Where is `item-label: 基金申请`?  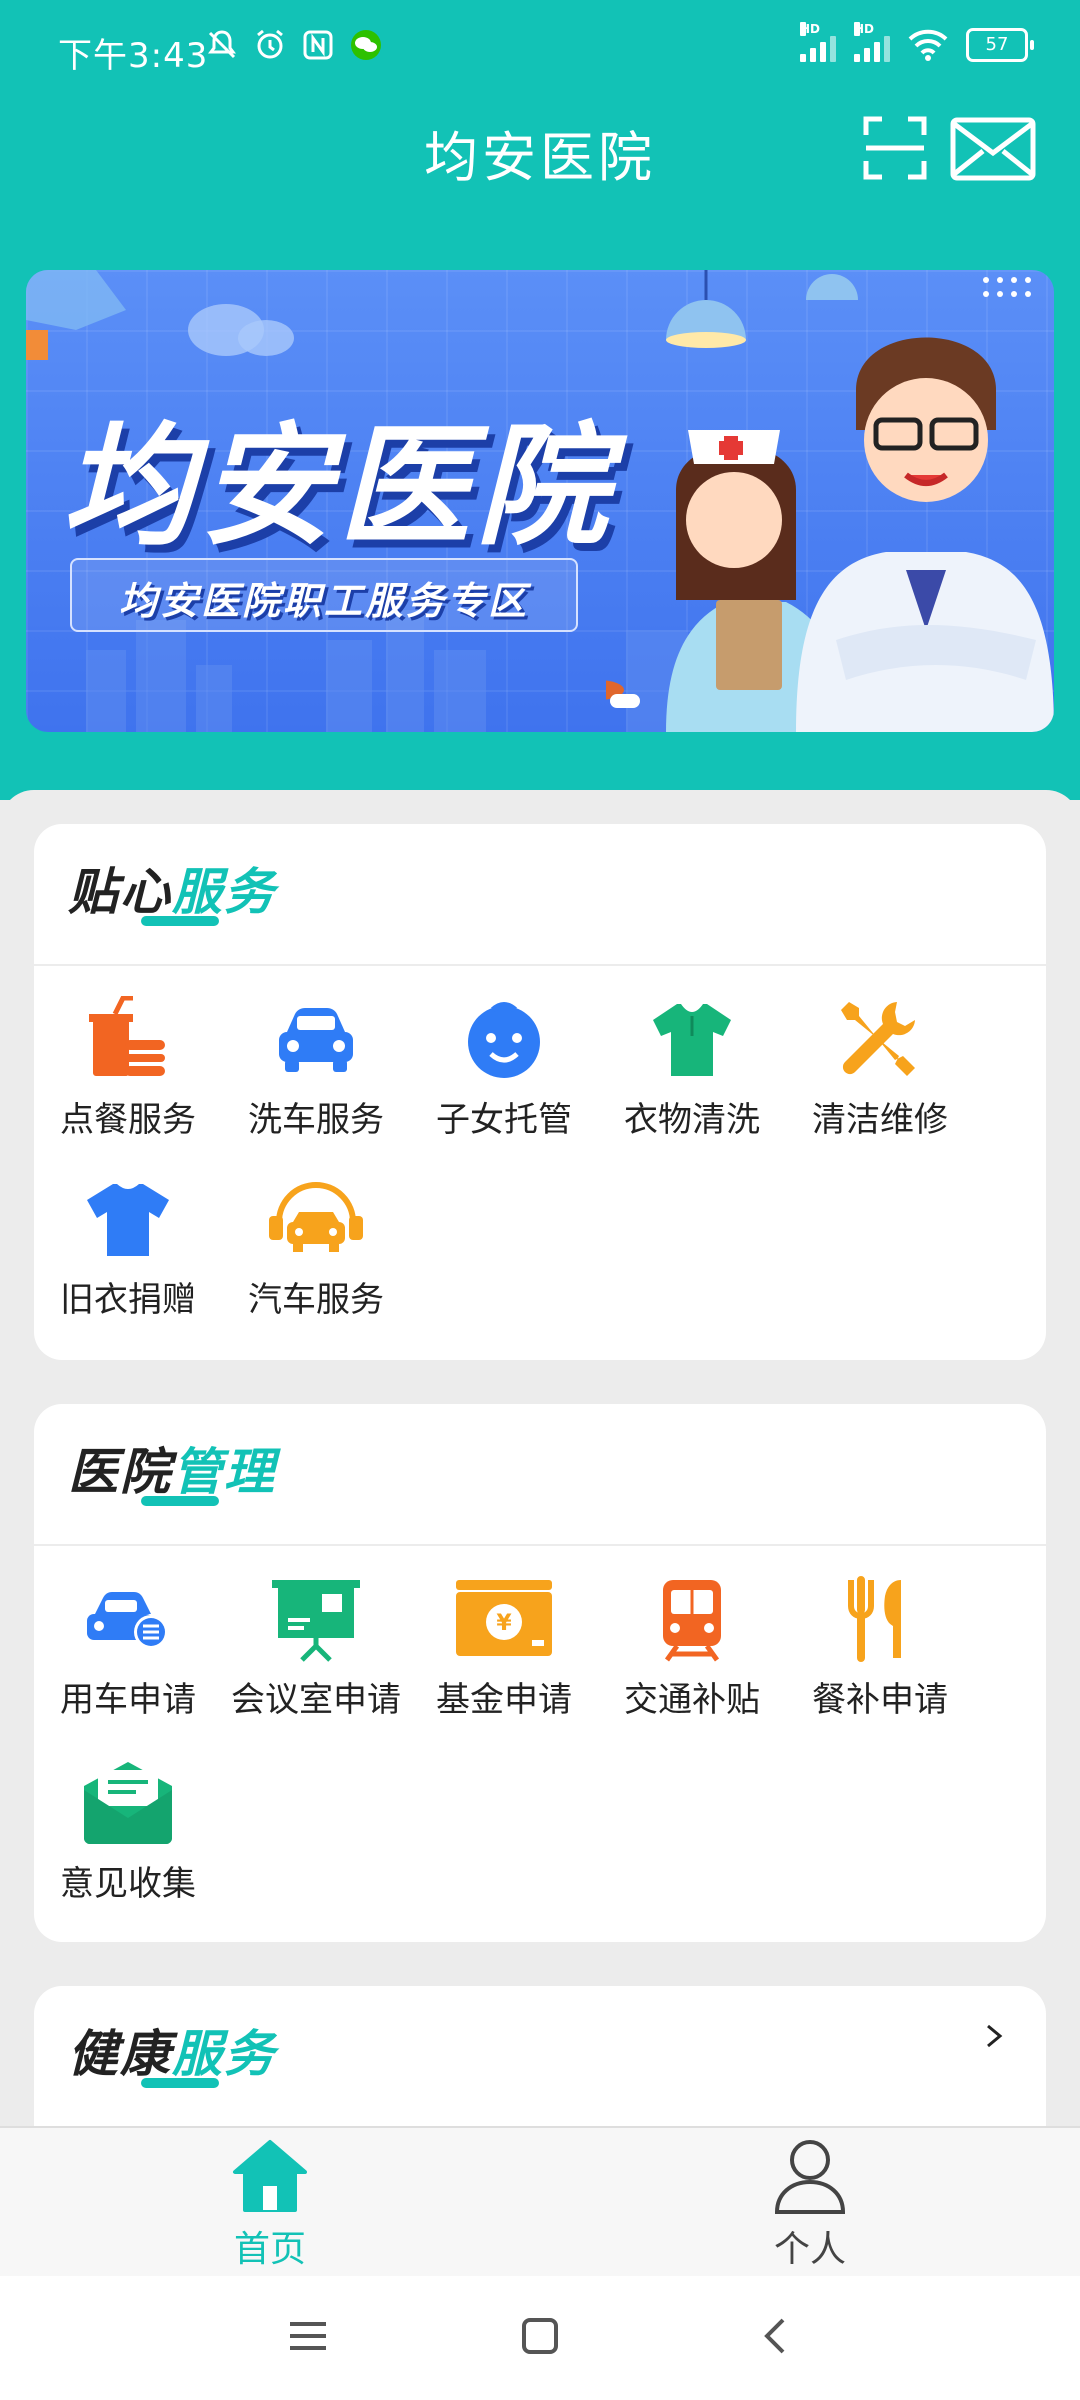 item-label: 基金申请 is located at coordinates (504, 1700).